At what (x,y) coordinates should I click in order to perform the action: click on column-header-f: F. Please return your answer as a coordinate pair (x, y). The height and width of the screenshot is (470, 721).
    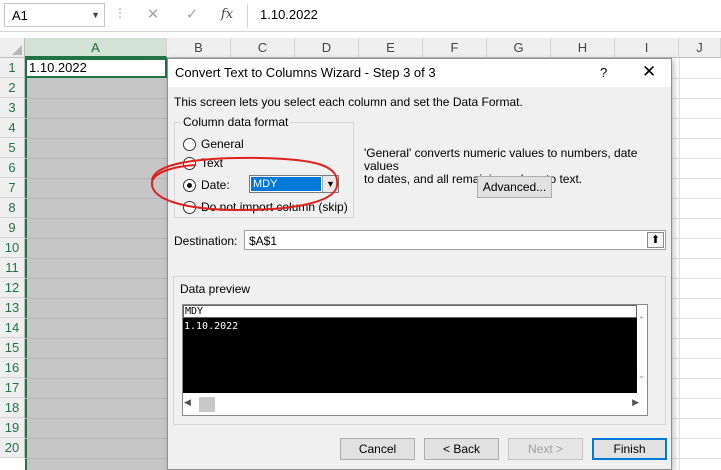
    Looking at the image, I should click on (455, 48).